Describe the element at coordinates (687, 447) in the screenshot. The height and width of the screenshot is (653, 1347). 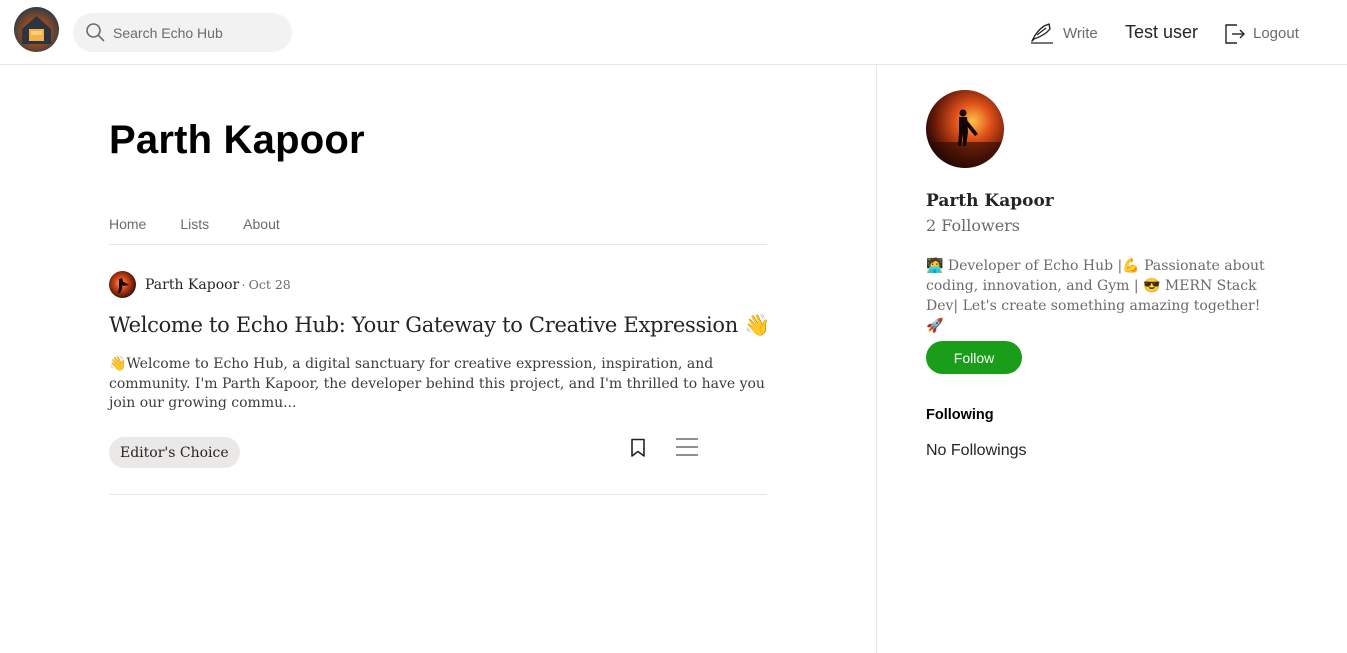
I see `more-options-icon` at that location.